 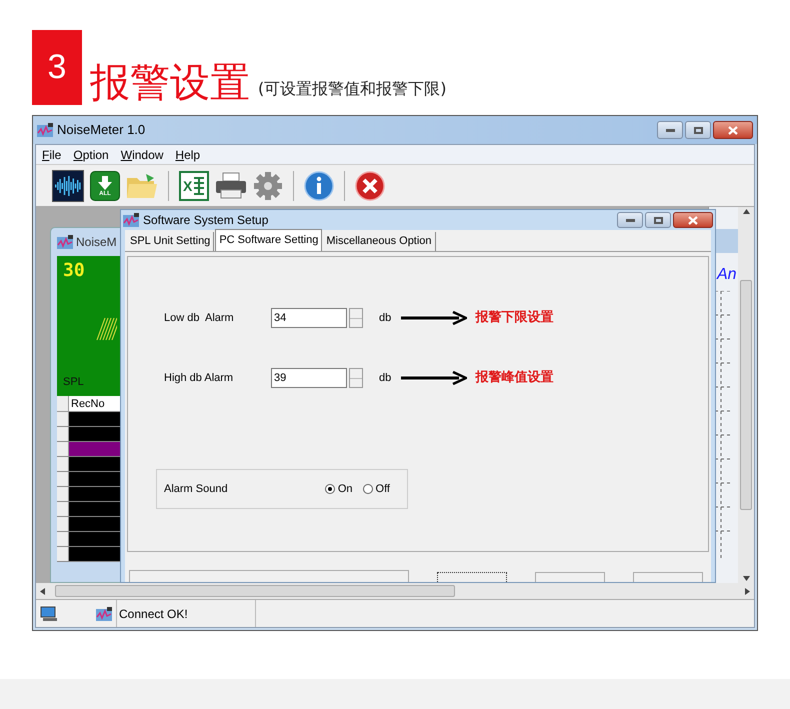 What do you see at coordinates (472, 577) in the screenshot?
I see `dialog-button` at bounding box center [472, 577].